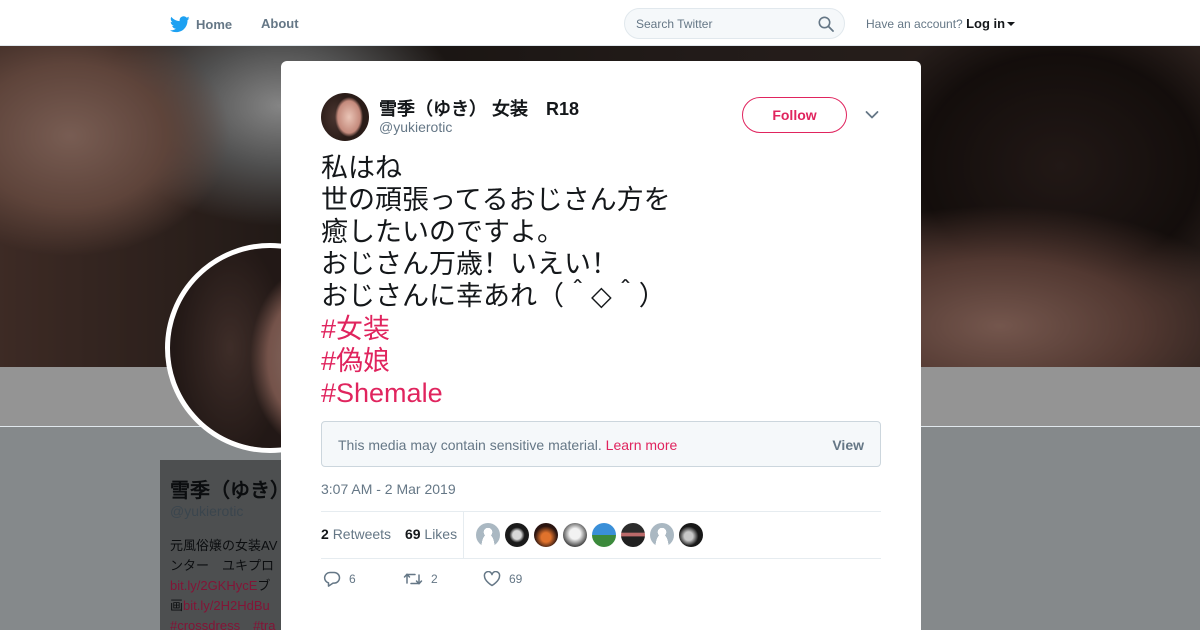  What do you see at coordinates (352, 579) in the screenshot?
I see `reply-count: 6` at bounding box center [352, 579].